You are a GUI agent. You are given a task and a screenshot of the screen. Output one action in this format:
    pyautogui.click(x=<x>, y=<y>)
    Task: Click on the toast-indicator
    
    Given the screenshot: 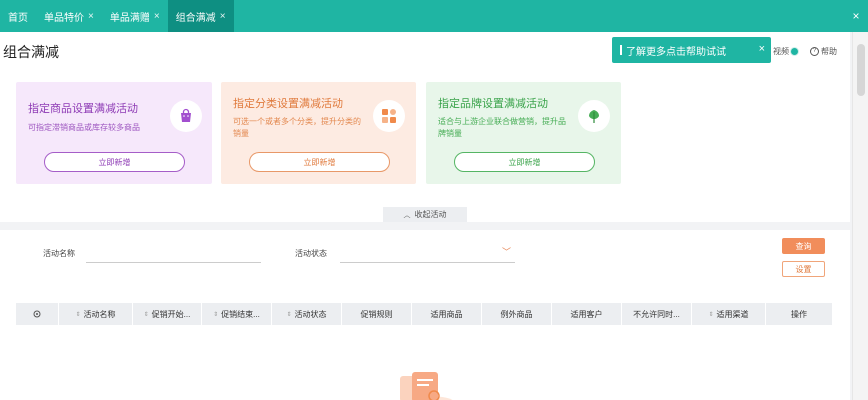 What is the action you would take?
    pyautogui.click(x=621, y=50)
    